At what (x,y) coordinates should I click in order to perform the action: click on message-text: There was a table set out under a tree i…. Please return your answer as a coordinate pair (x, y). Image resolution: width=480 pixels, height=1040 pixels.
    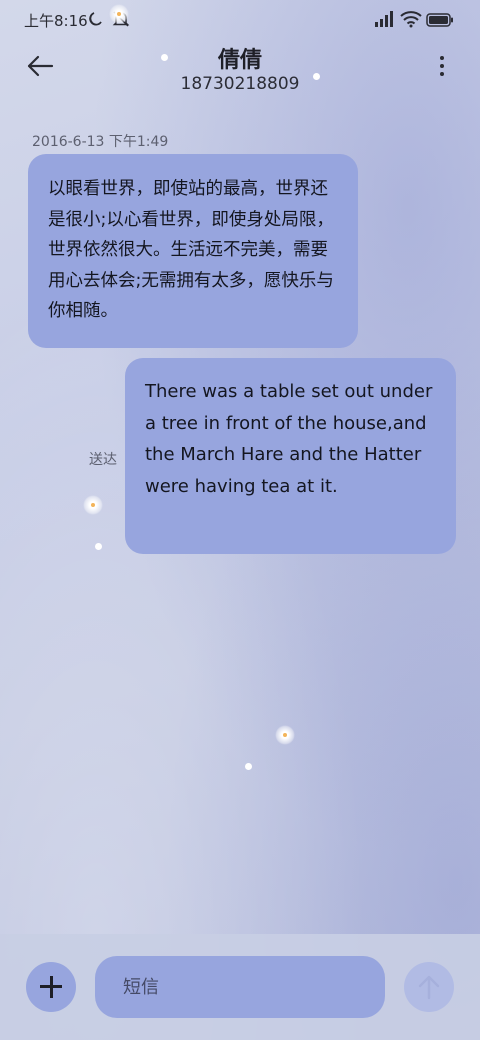
    Looking at the image, I should click on (289, 439).